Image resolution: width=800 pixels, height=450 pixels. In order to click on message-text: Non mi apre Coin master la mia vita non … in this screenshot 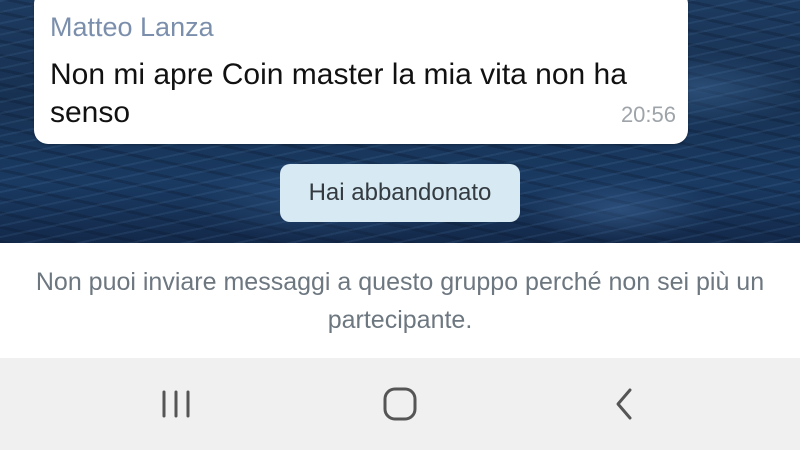, I will do `click(338, 93)`.